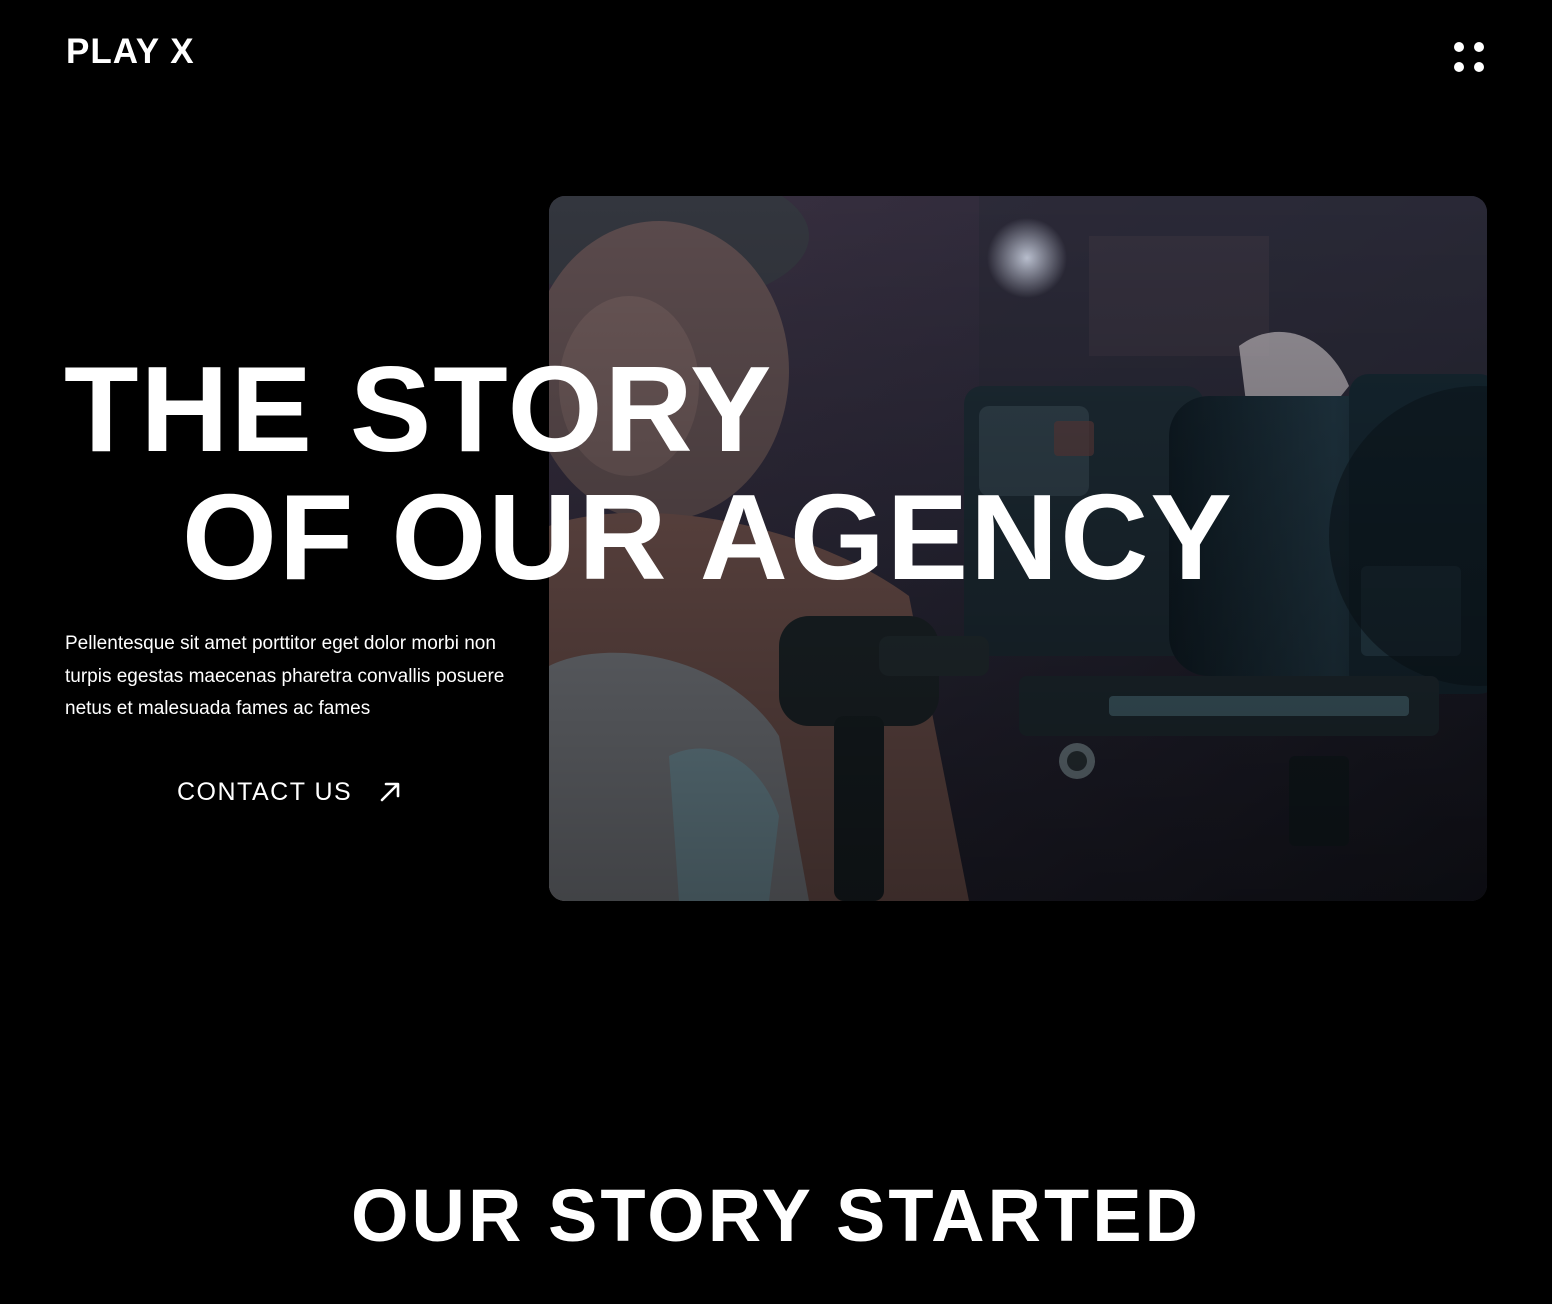  What do you see at coordinates (708, 537) in the screenshot?
I see `hero-title-line2: OF OUR AGENCY` at bounding box center [708, 537].